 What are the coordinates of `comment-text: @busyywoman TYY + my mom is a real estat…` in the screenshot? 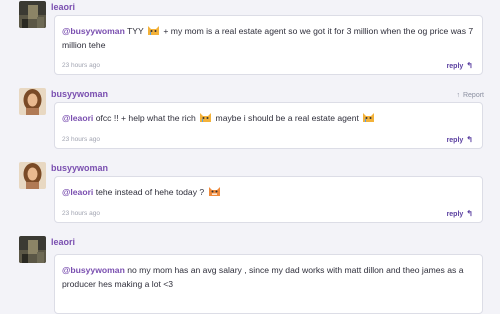 It's located at (268, 38).